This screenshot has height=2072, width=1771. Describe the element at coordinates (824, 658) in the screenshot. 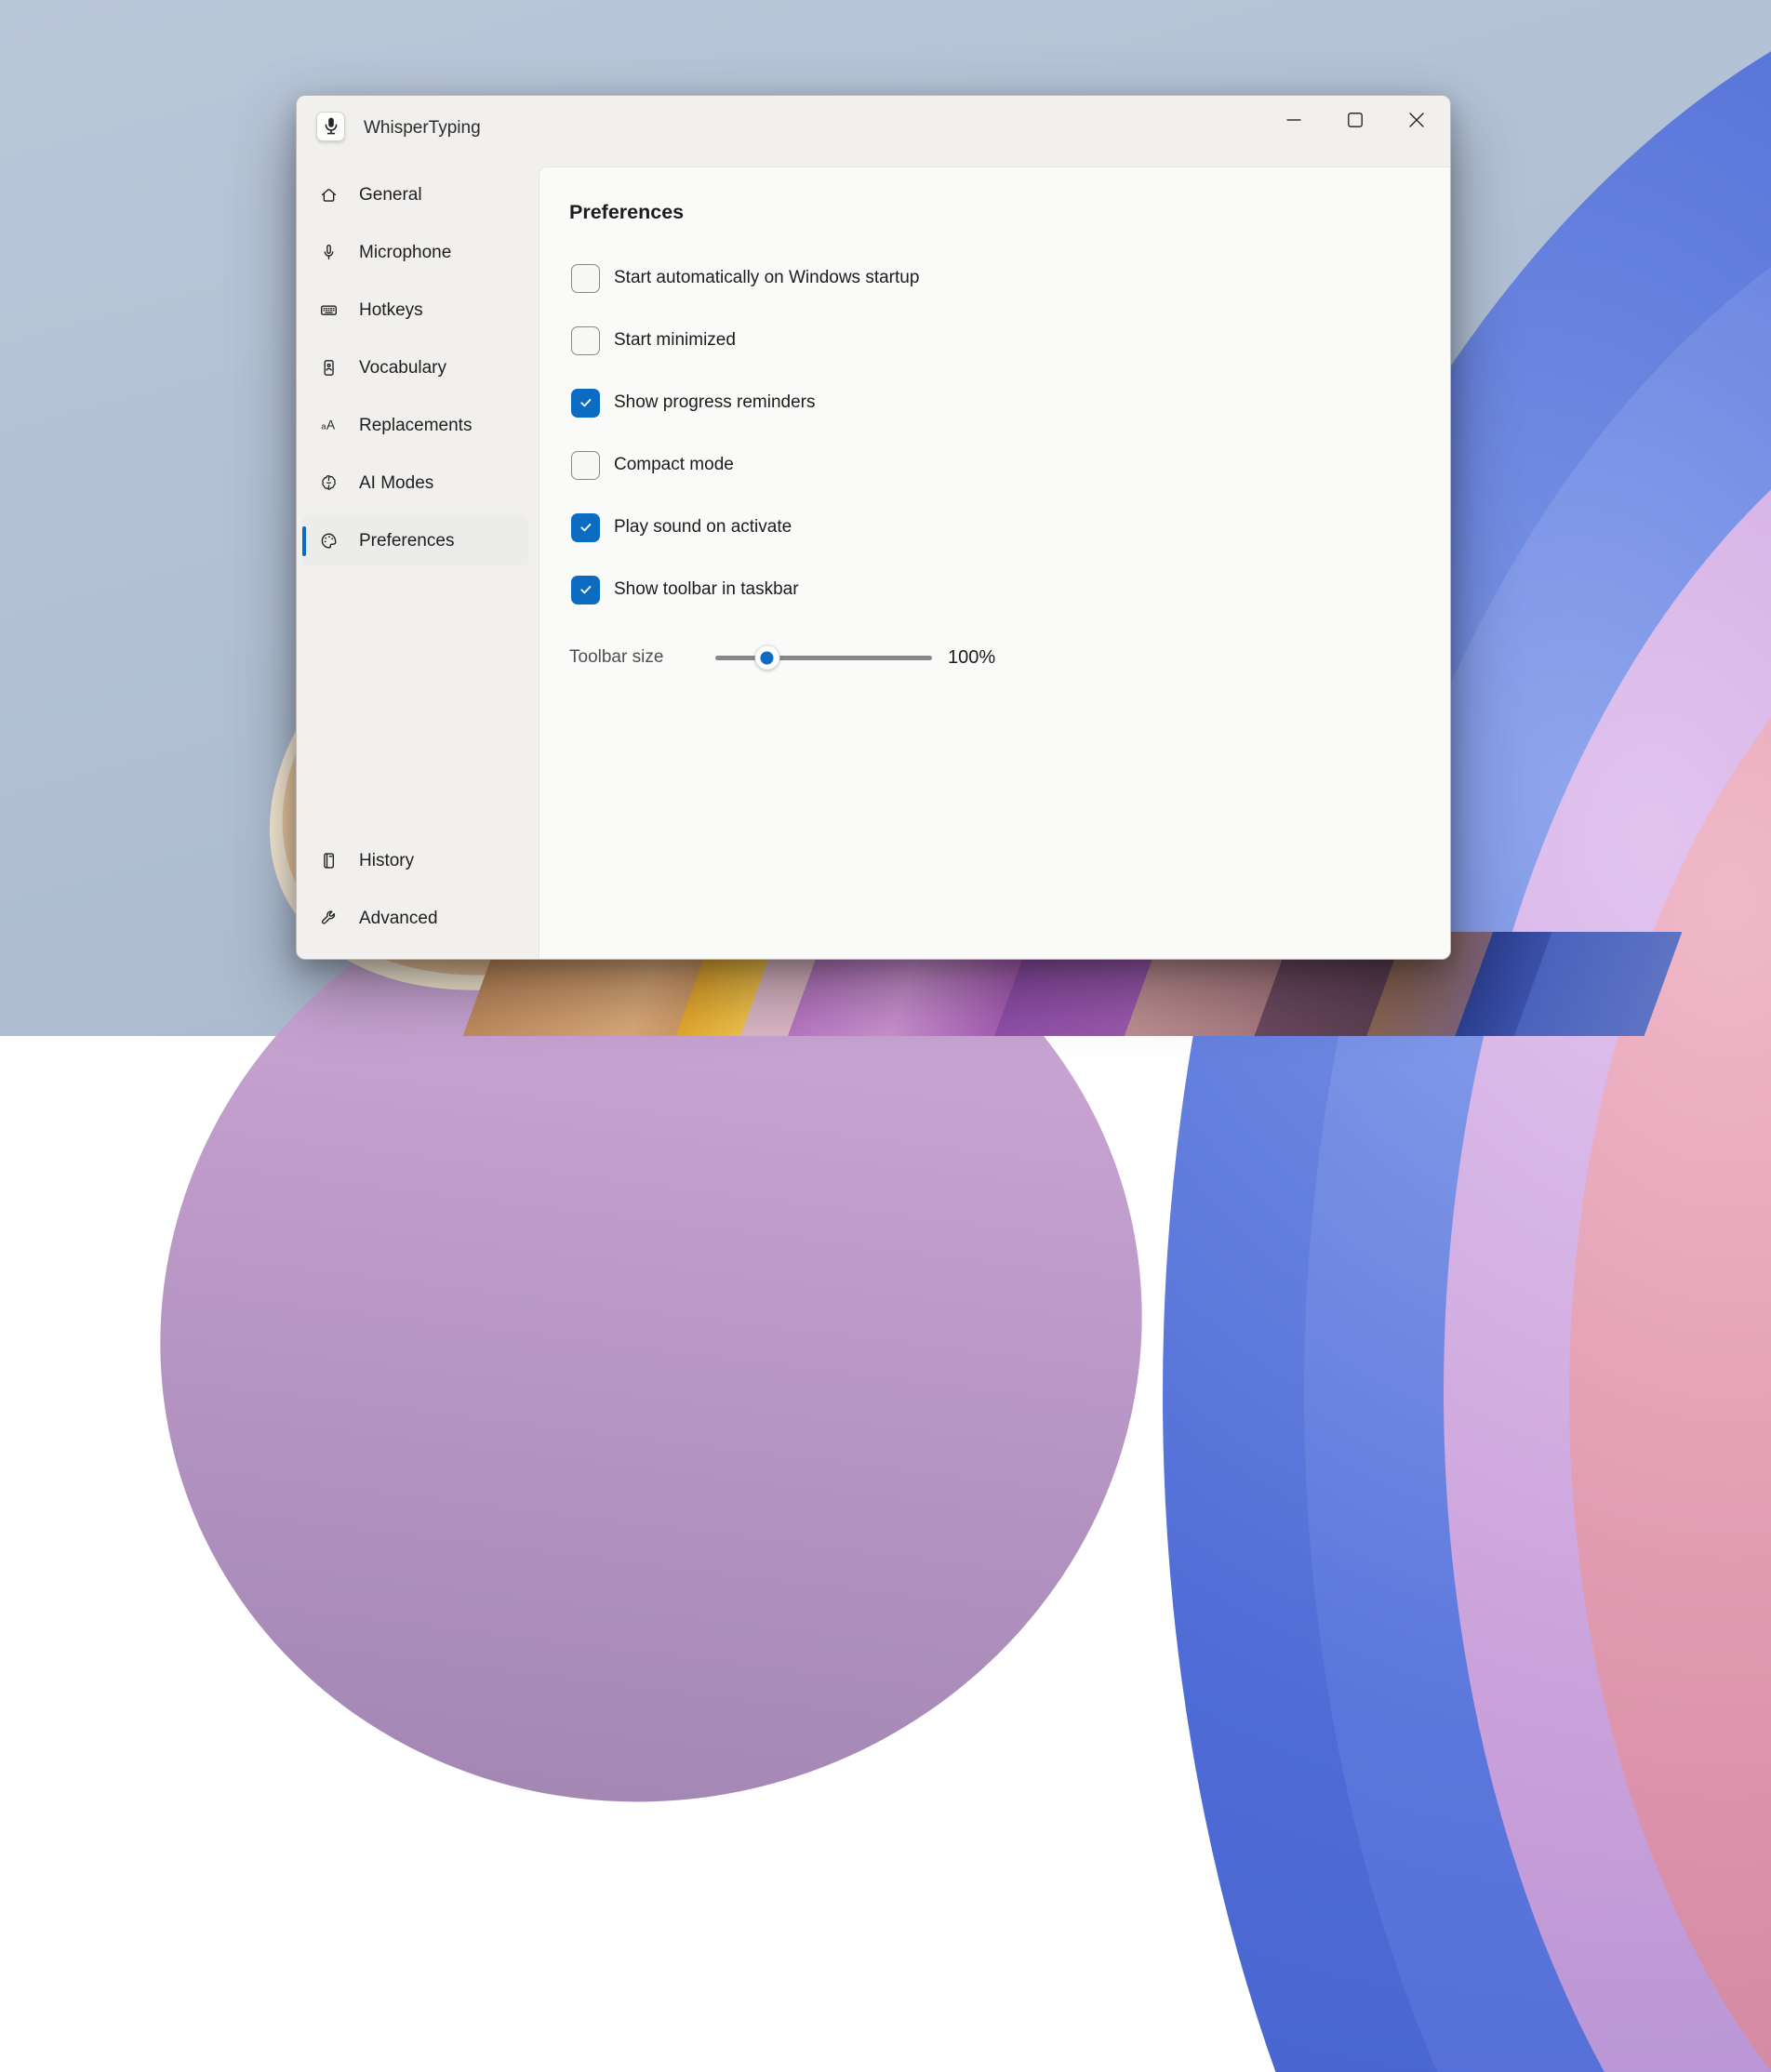

I see `toolbar-size-slider` at that location.